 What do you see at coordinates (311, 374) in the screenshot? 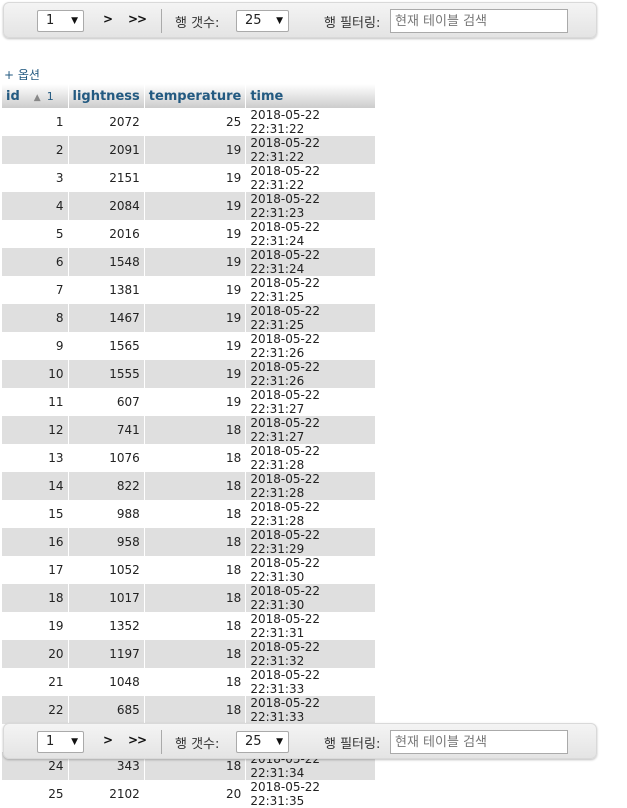
I see `cell-time: 2018-05-22 22:31:26` at bounding box center [311, 374].